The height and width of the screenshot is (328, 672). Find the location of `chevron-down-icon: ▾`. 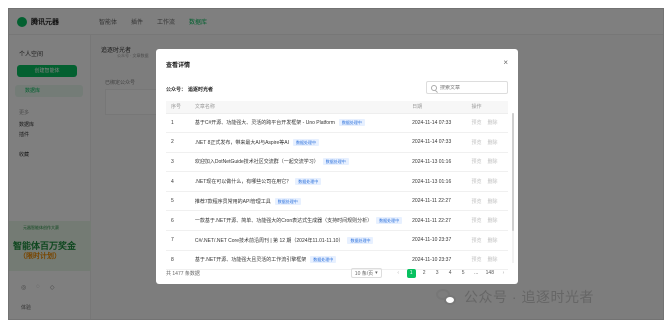

chevron-down-icon: ▾ is located at coordinates (376, 273).